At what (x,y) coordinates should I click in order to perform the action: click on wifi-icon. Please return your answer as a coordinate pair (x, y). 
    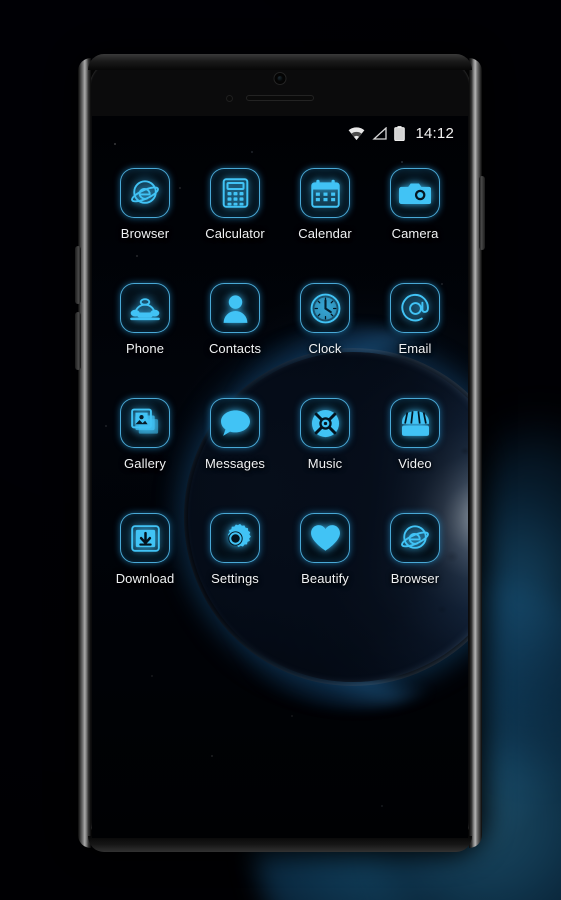
    Looking at the image, I should click on (357, 133).